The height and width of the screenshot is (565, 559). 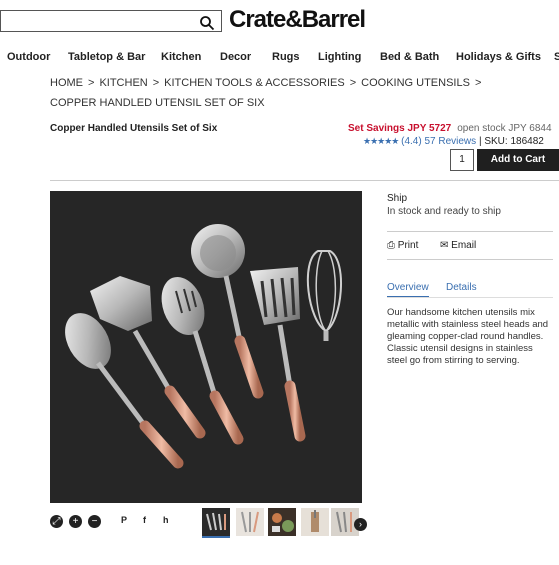 I want to click on quantity-input: 1, so click(x=462, y=160).